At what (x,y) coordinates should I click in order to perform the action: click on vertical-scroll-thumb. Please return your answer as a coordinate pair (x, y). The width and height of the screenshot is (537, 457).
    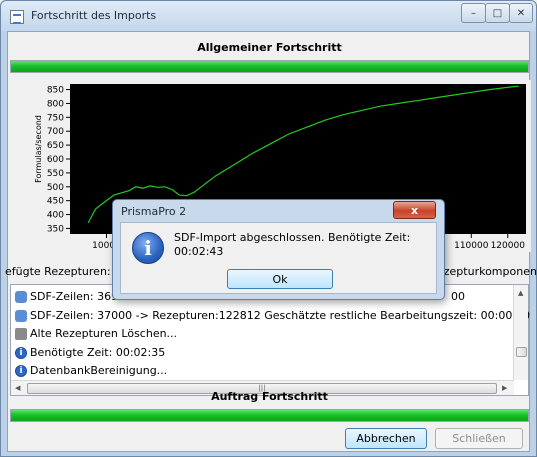
    Looking at the image, I should click on (521, 352).